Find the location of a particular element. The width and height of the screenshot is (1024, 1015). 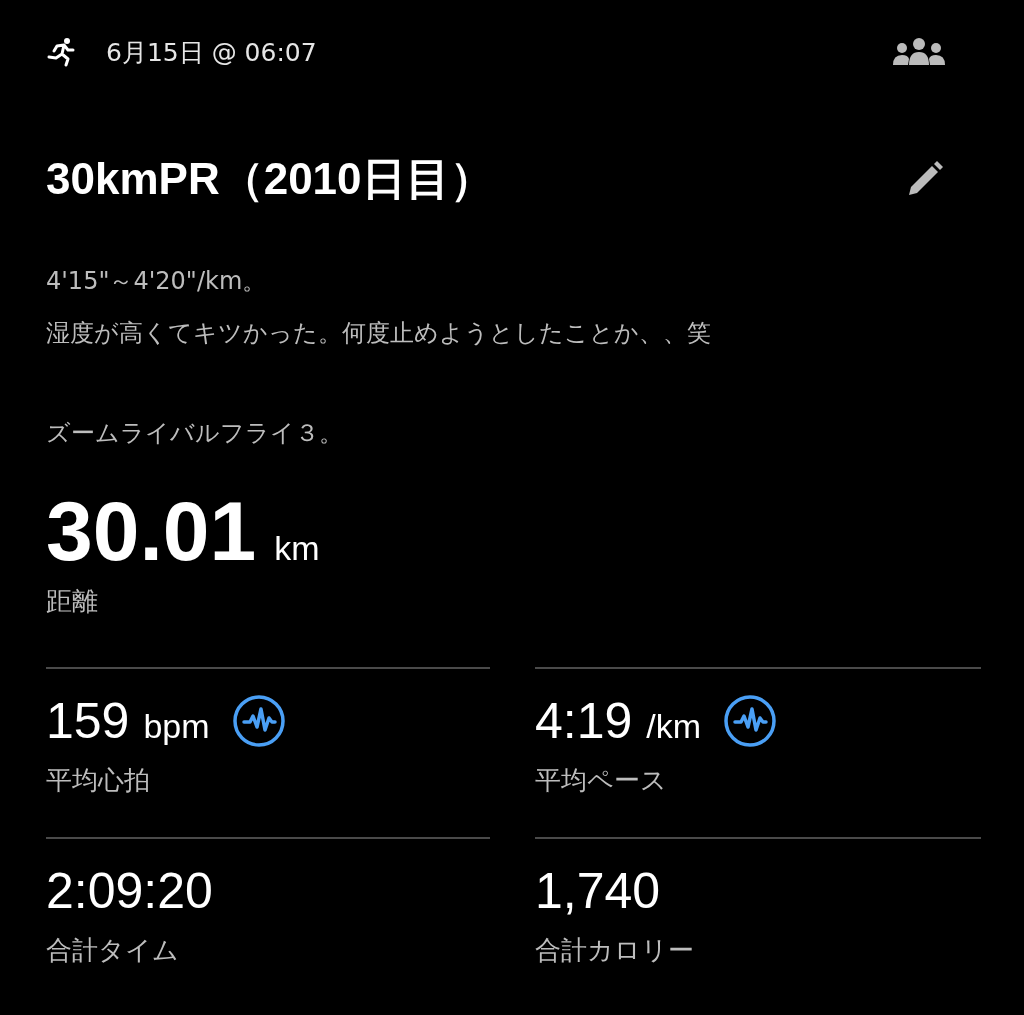

activity-datetime: 6月15日 @ 06:07 is located at coordinates (212, 52).